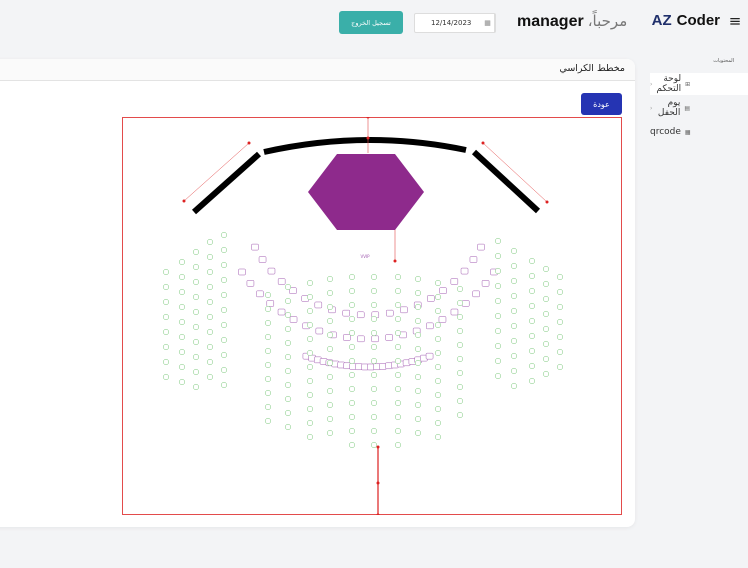 The width and height of the screenshot is (748, 568). What do you see at coordinates (601, 104) in the screenshot?
I see `back-button: عودة` at bounding box center [601, 104].